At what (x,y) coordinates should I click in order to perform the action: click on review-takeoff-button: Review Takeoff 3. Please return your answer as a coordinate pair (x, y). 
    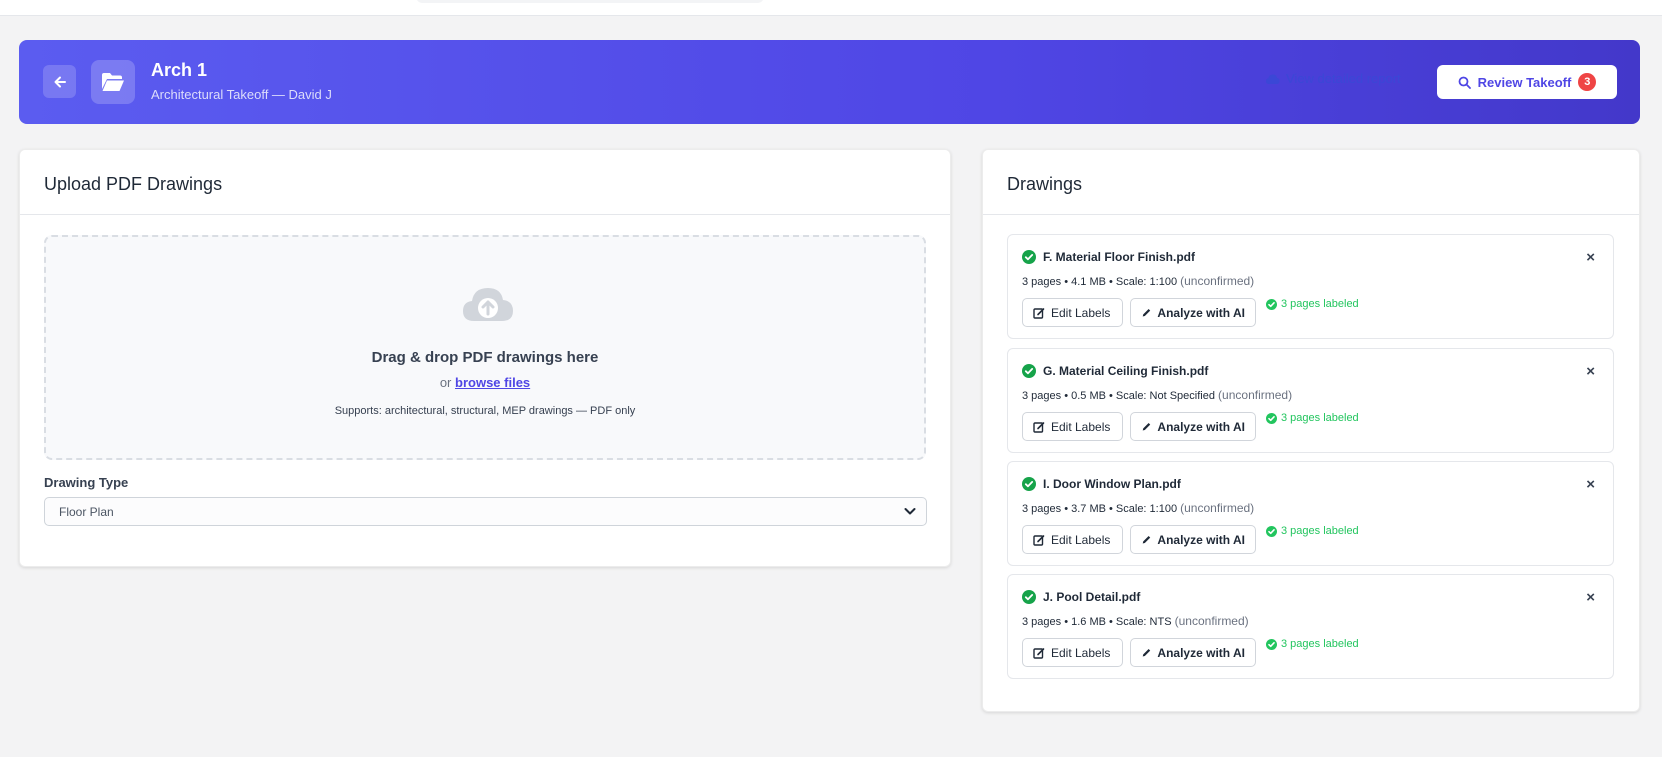
    Looking at the image, I should click on (1527, 82).